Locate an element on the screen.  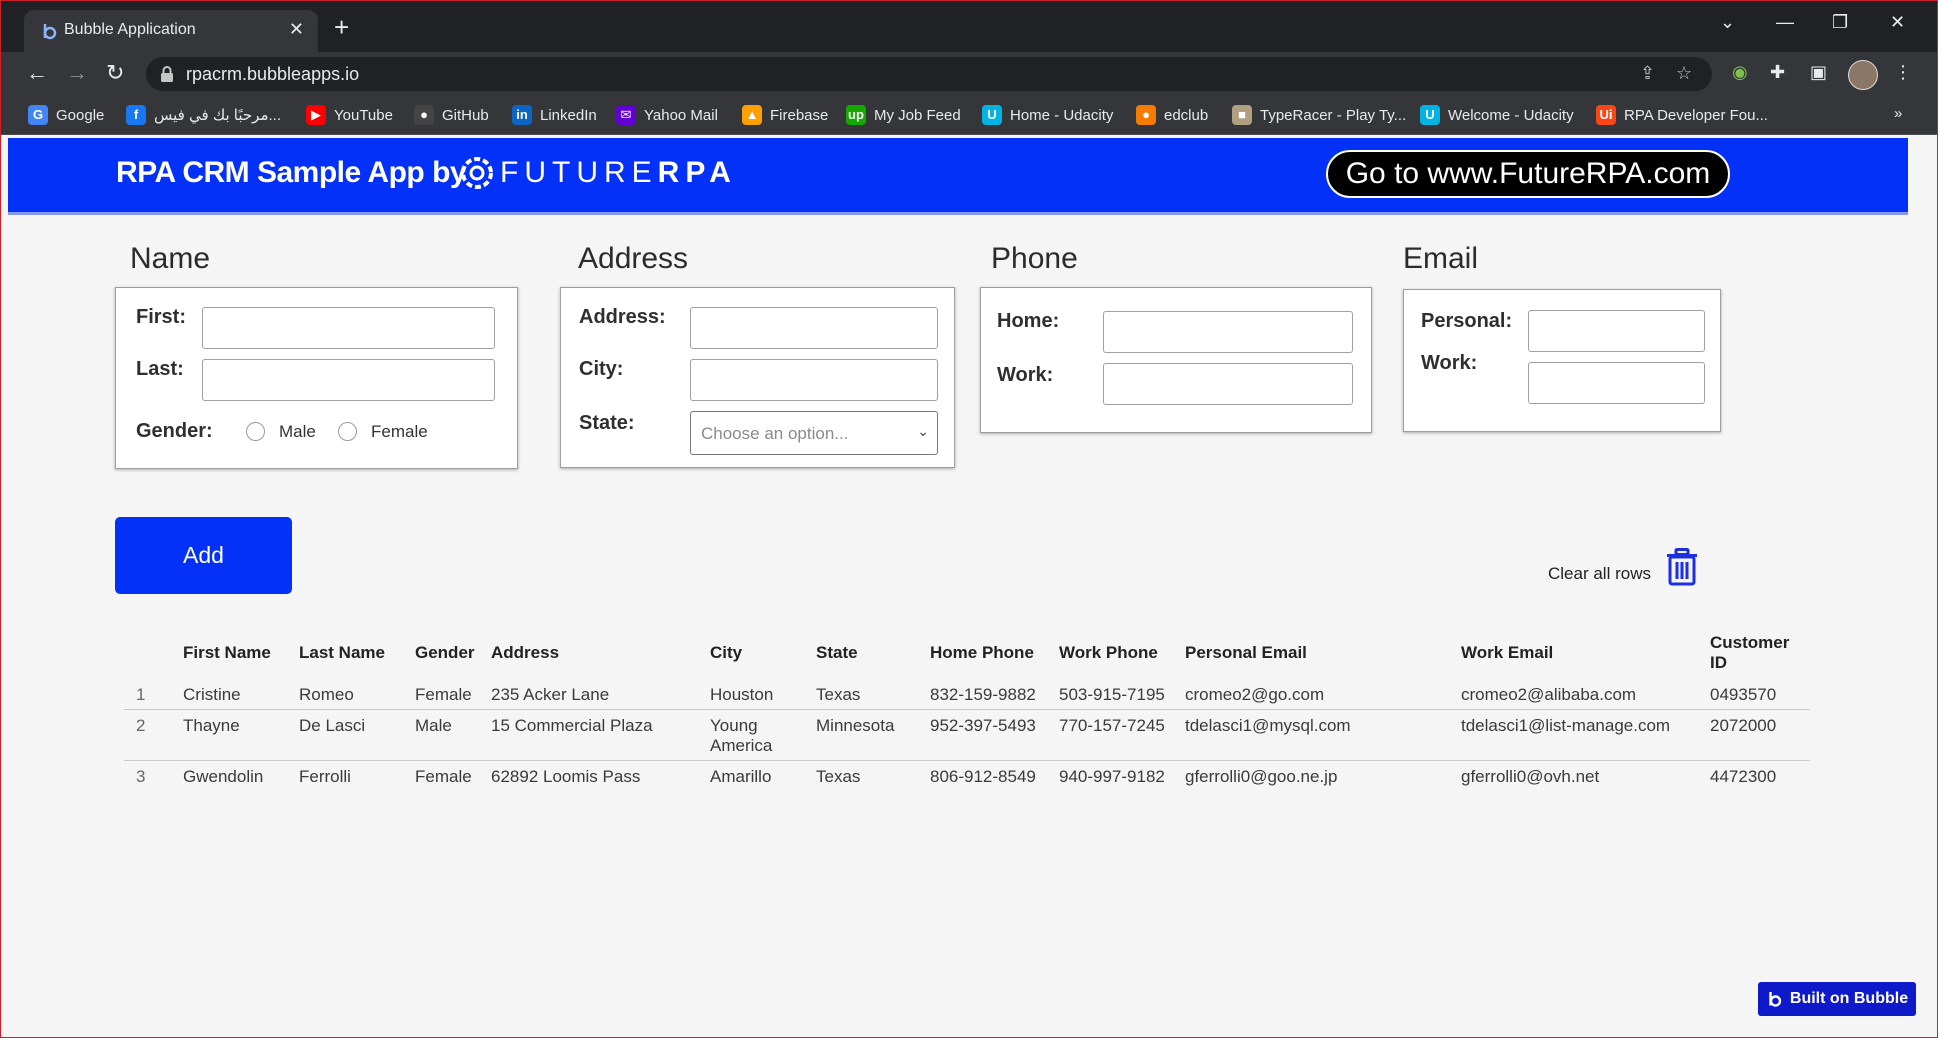
extensions-puzzle-icon: ✚ is located at coordinates (1777, 72).